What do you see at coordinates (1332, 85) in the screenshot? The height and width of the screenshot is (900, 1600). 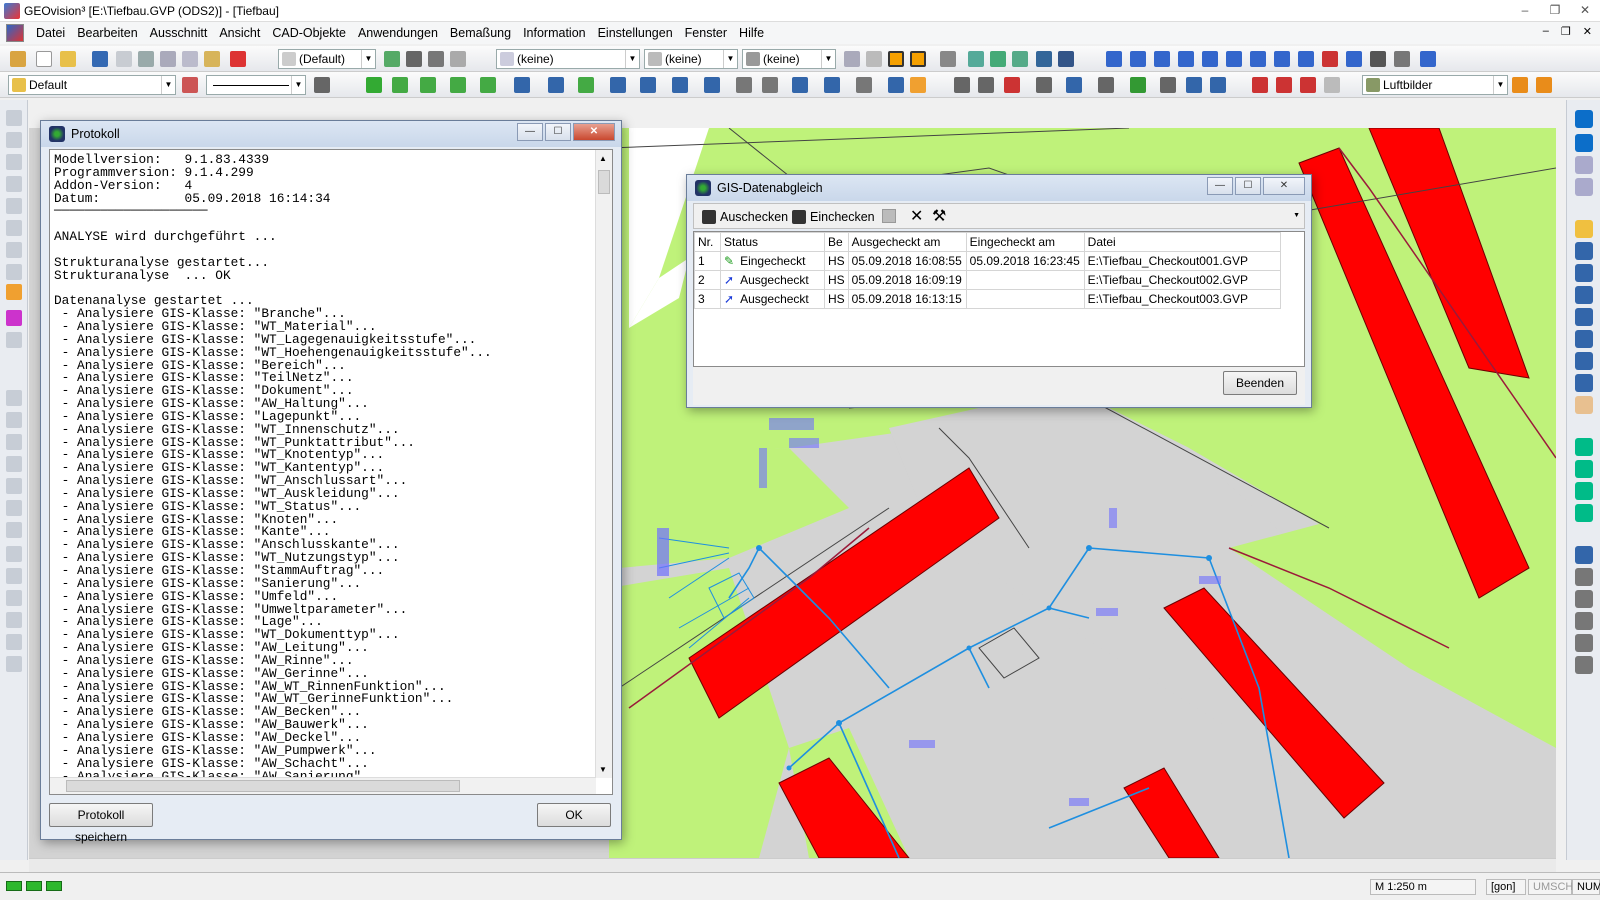 I see `undo-icon` at bounding box center [1332, 85].